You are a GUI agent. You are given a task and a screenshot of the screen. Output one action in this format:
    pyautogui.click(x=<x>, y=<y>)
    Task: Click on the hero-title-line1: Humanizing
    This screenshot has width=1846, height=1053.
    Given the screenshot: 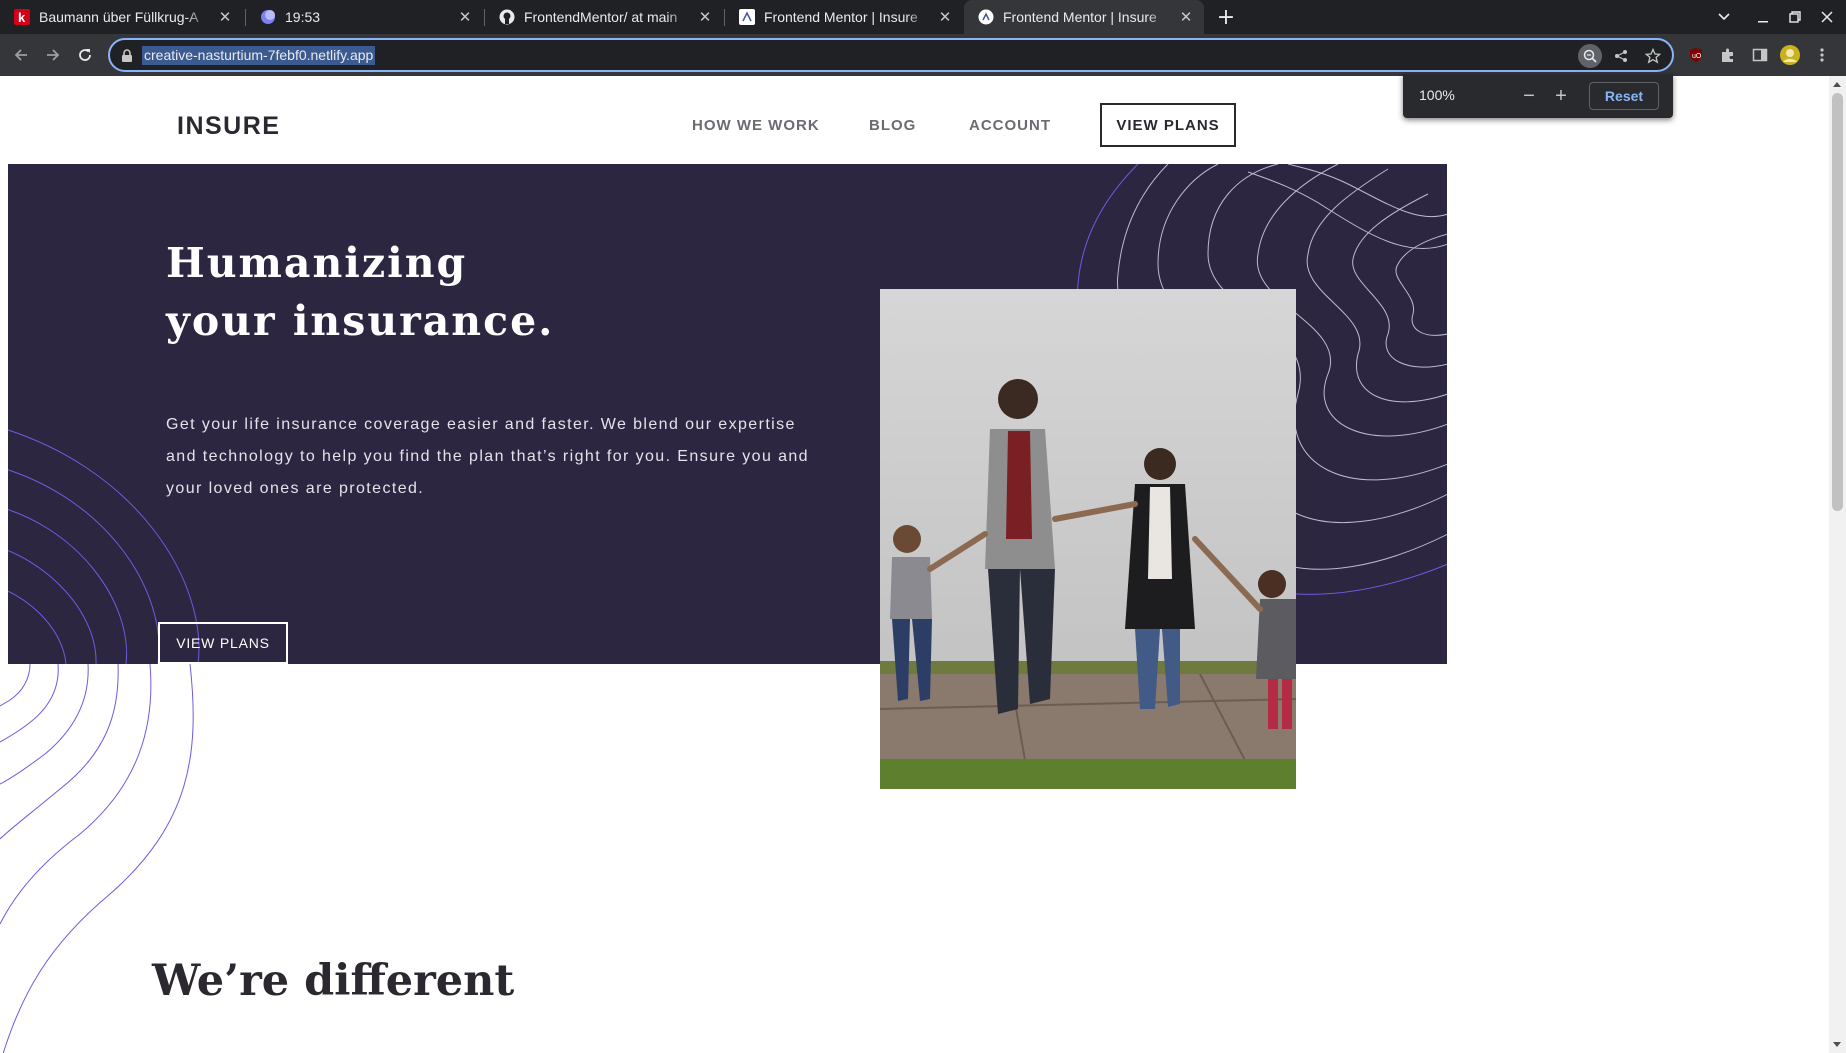 What is the action you would take?
    pyautogui.click(x=317, y=263)
    